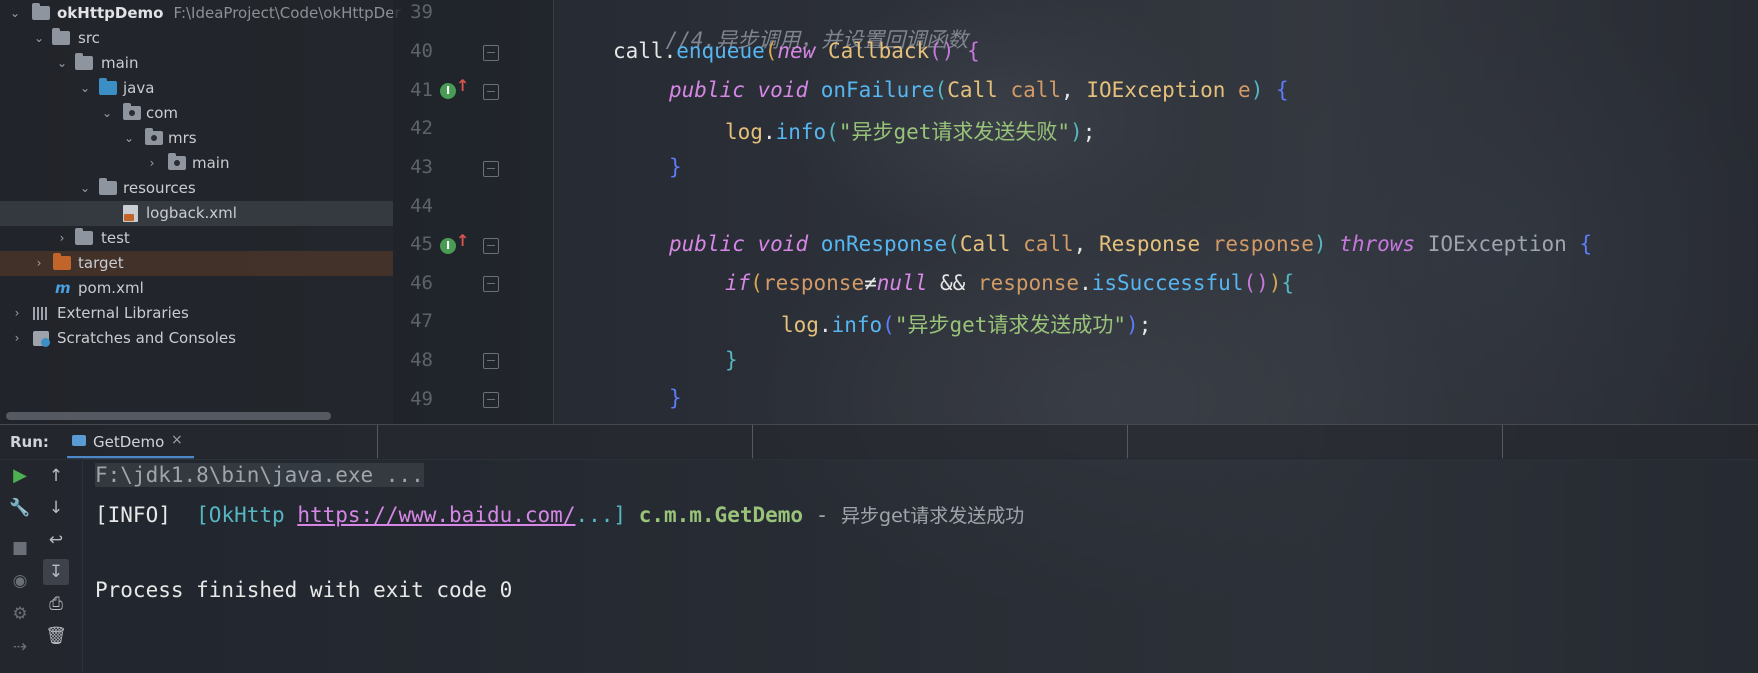 Image resolution: width=1758 pixels, height=673 pixels. What do you see at coordinates (196, 88) in the screenshot?
I see `tree-item-java: ⌄ java` at bounding box center [196, 88].